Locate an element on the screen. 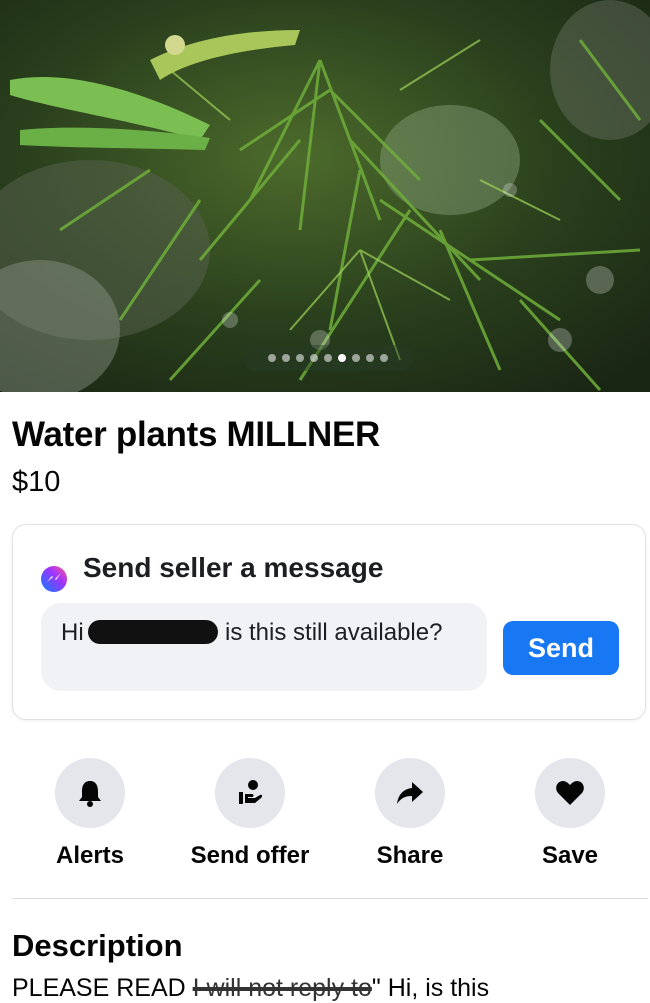 The width and height of the screenshot is (650, 1003). share-icon is located at coordinates (410, 793).